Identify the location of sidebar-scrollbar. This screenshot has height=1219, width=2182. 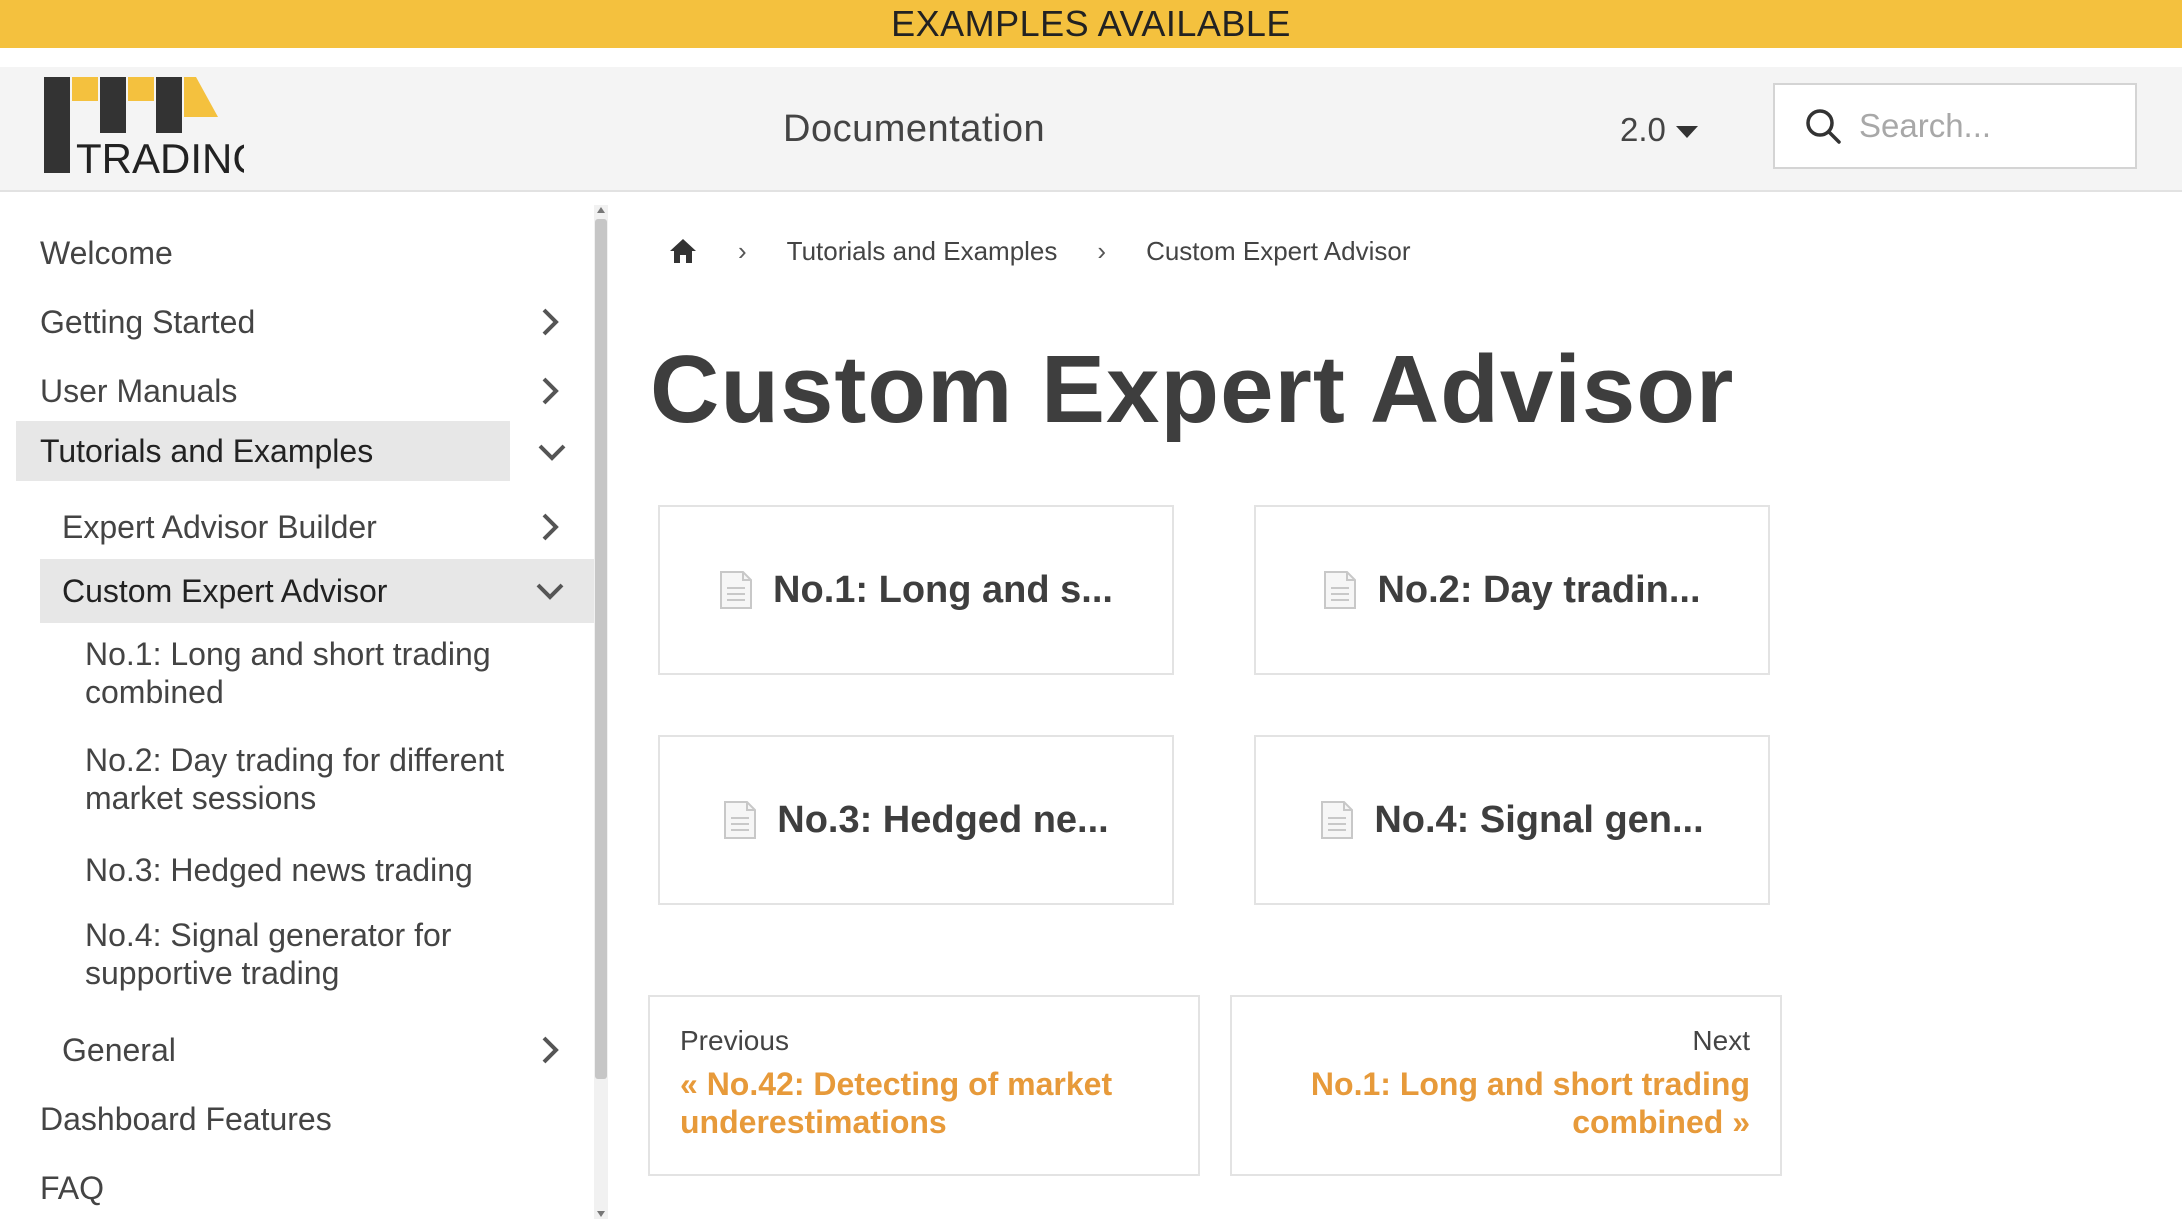
(601, 712).